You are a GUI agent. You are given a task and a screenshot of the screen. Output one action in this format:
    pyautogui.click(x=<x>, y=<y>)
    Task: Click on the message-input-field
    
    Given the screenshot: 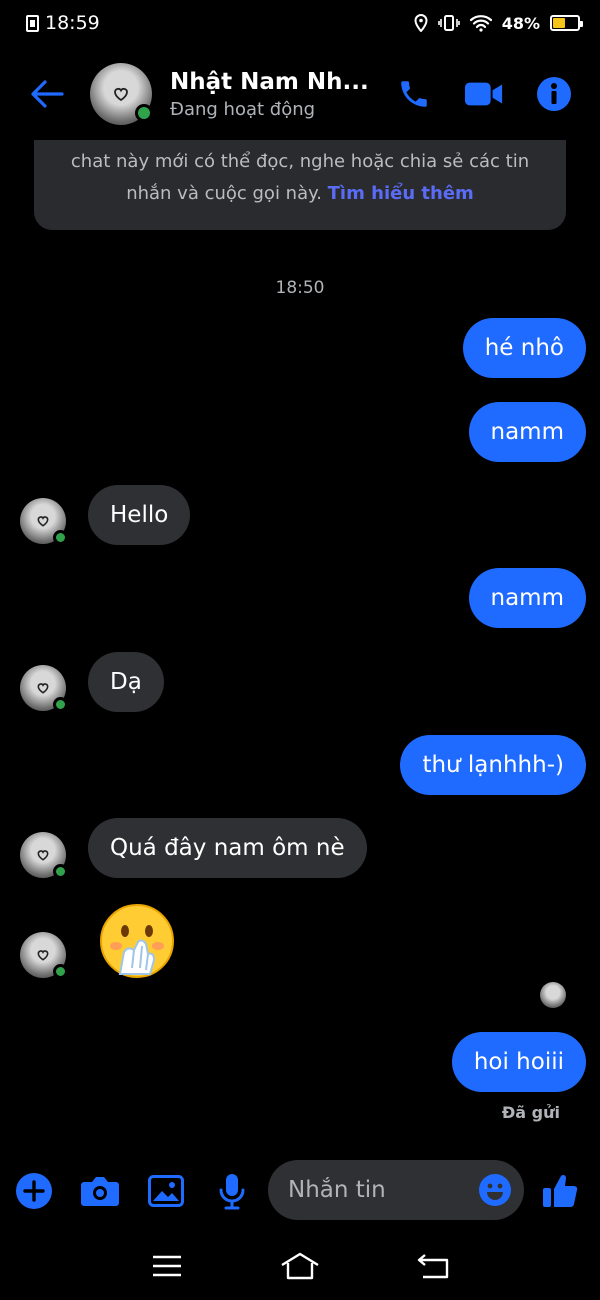 What is the action you would take?
    pyautogui.click(x=396, y=1190)
    